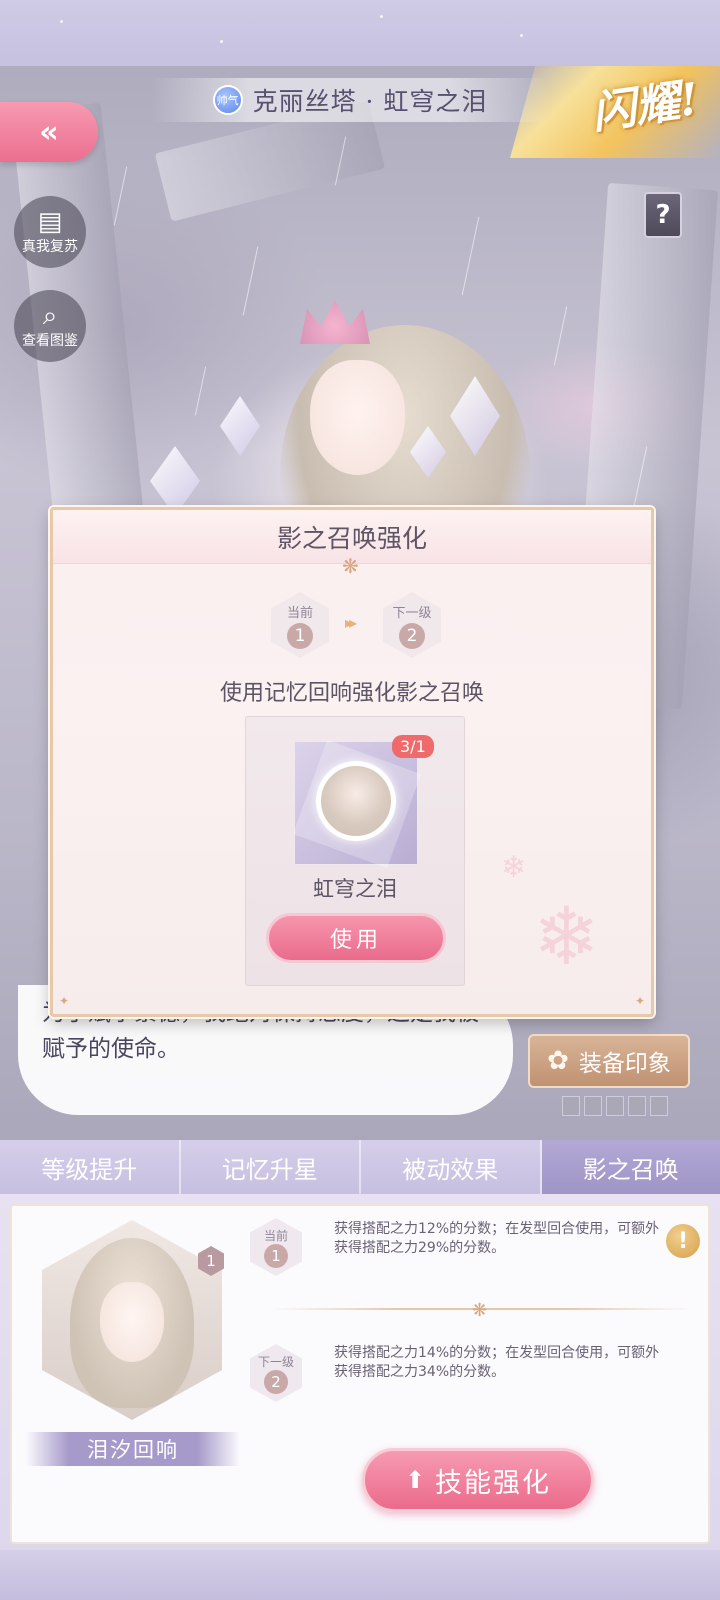  Describe the element at coordinates (50, 247) in the screenshot. I see `revive-label: 真我复苏` at that location.